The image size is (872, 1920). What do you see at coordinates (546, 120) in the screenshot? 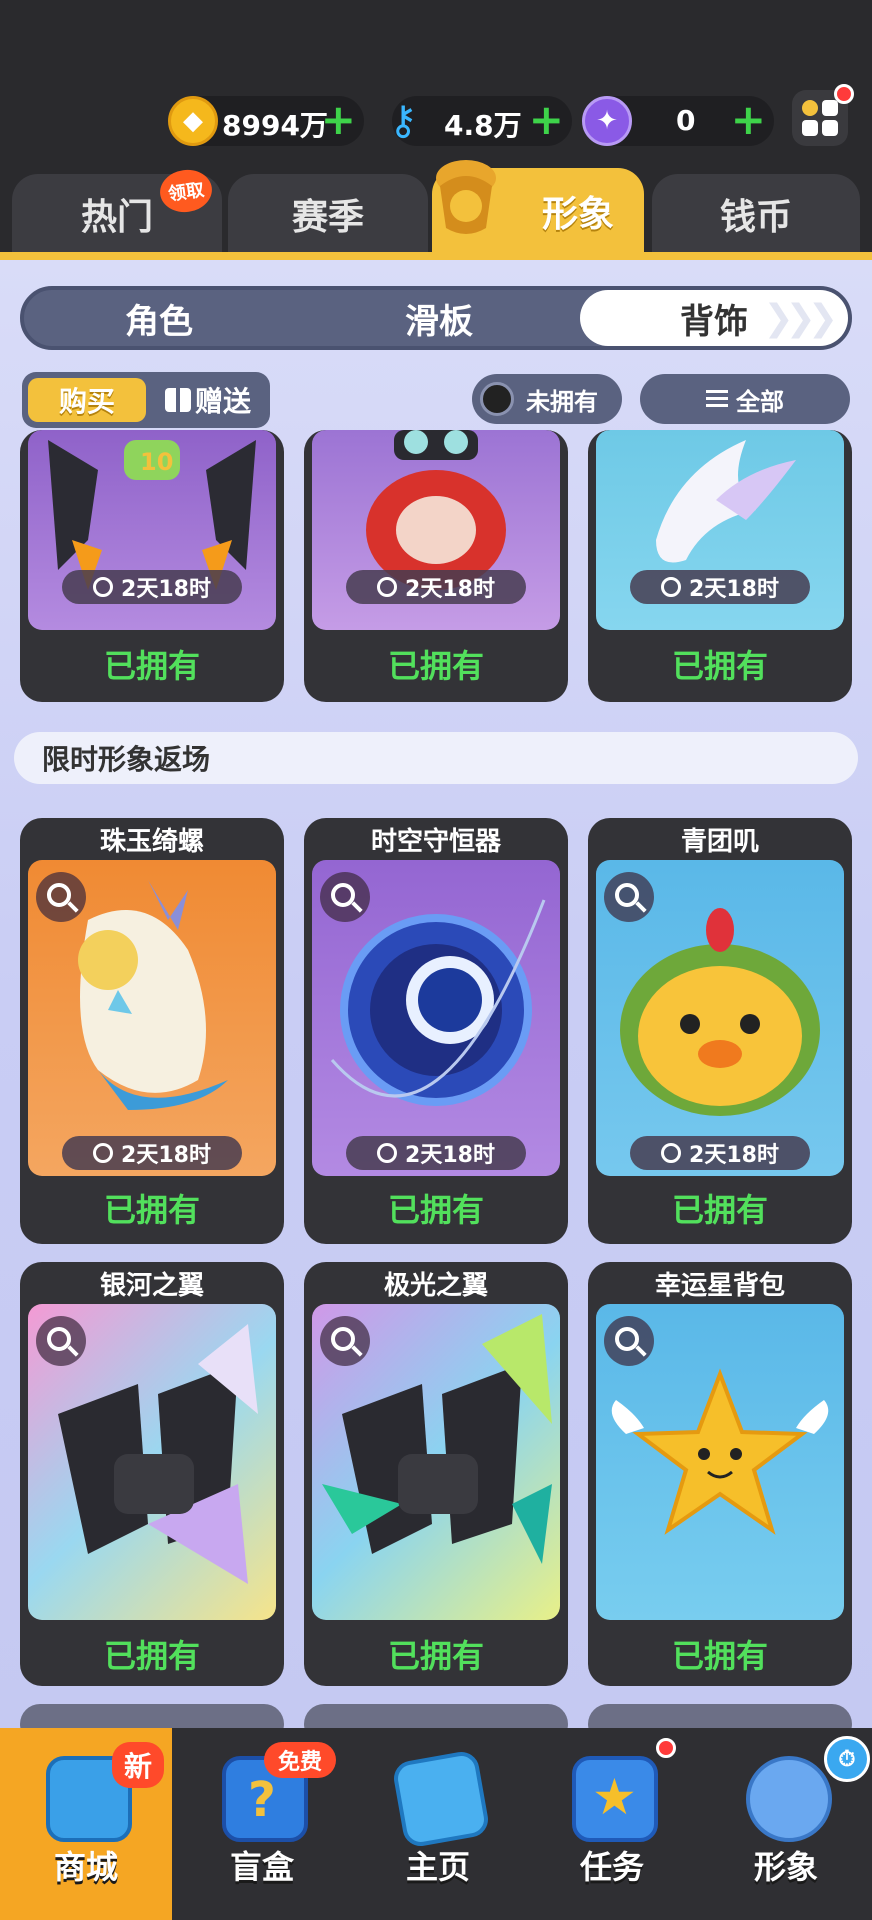
I see `add-keys-icon: +` at bounding box center [546, 120].